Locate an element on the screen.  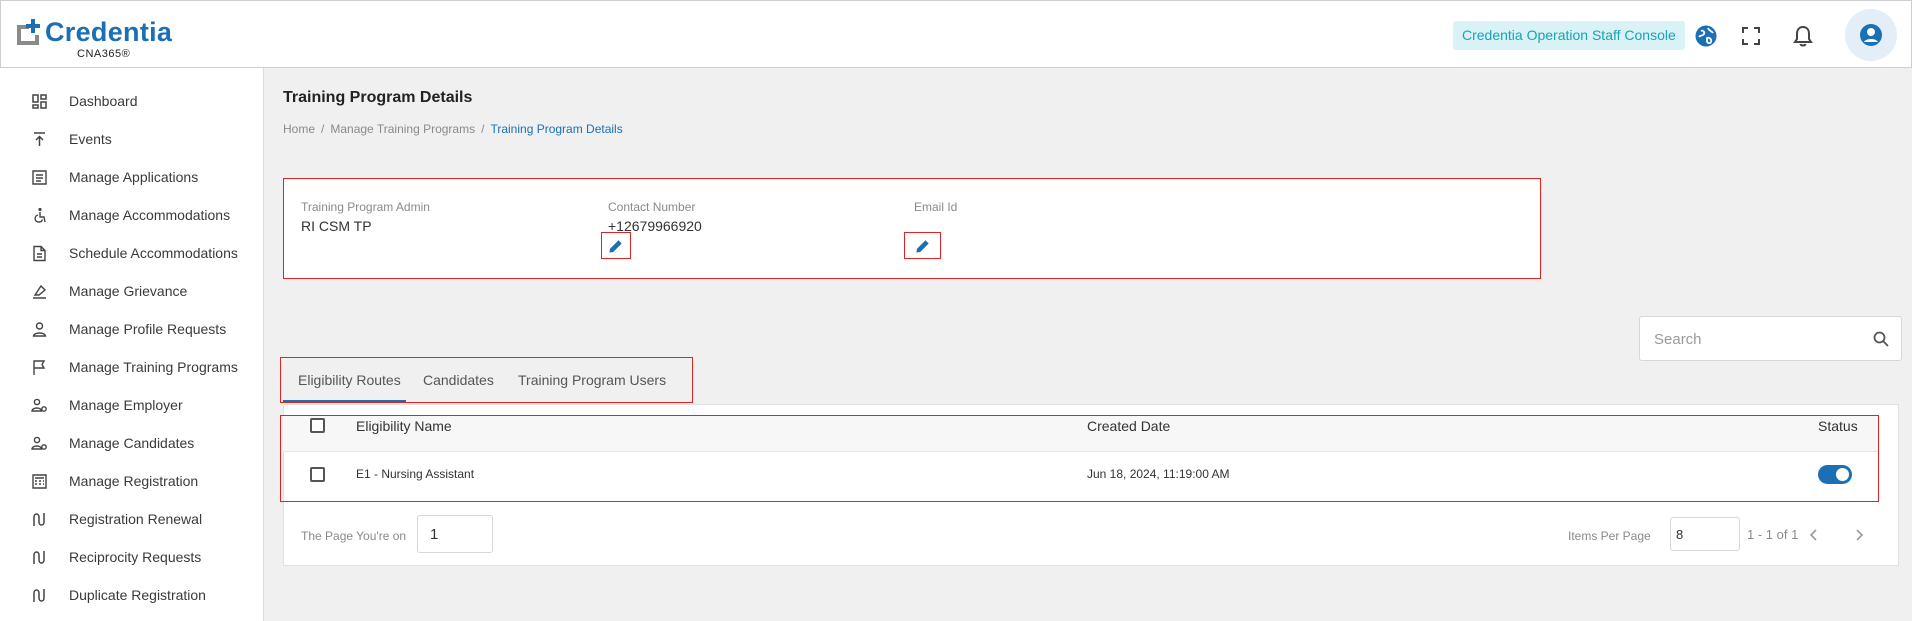
applications-icon is located at coordinates (39, 177).